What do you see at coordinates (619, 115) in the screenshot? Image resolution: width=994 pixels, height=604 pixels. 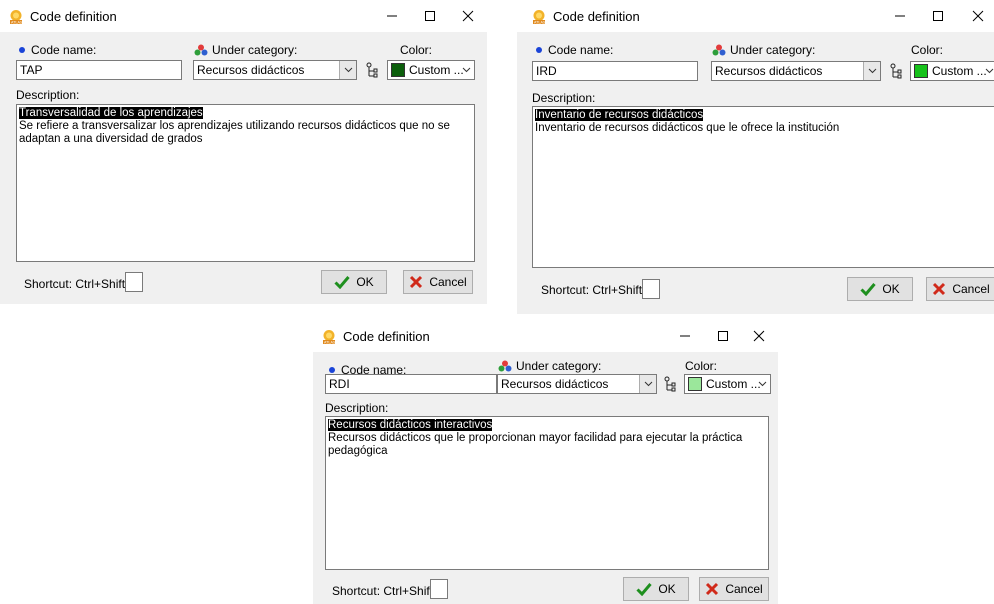 I see `description-selected-text: Inventario de recursos didácticos` at bounding box center [619, 115].